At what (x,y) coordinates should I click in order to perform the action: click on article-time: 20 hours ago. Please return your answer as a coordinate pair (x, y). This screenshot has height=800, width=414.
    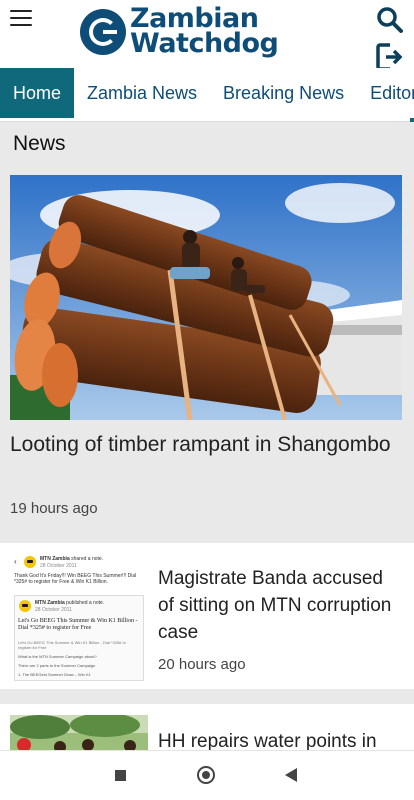
    Looking at the image, I should click on (202, 664).